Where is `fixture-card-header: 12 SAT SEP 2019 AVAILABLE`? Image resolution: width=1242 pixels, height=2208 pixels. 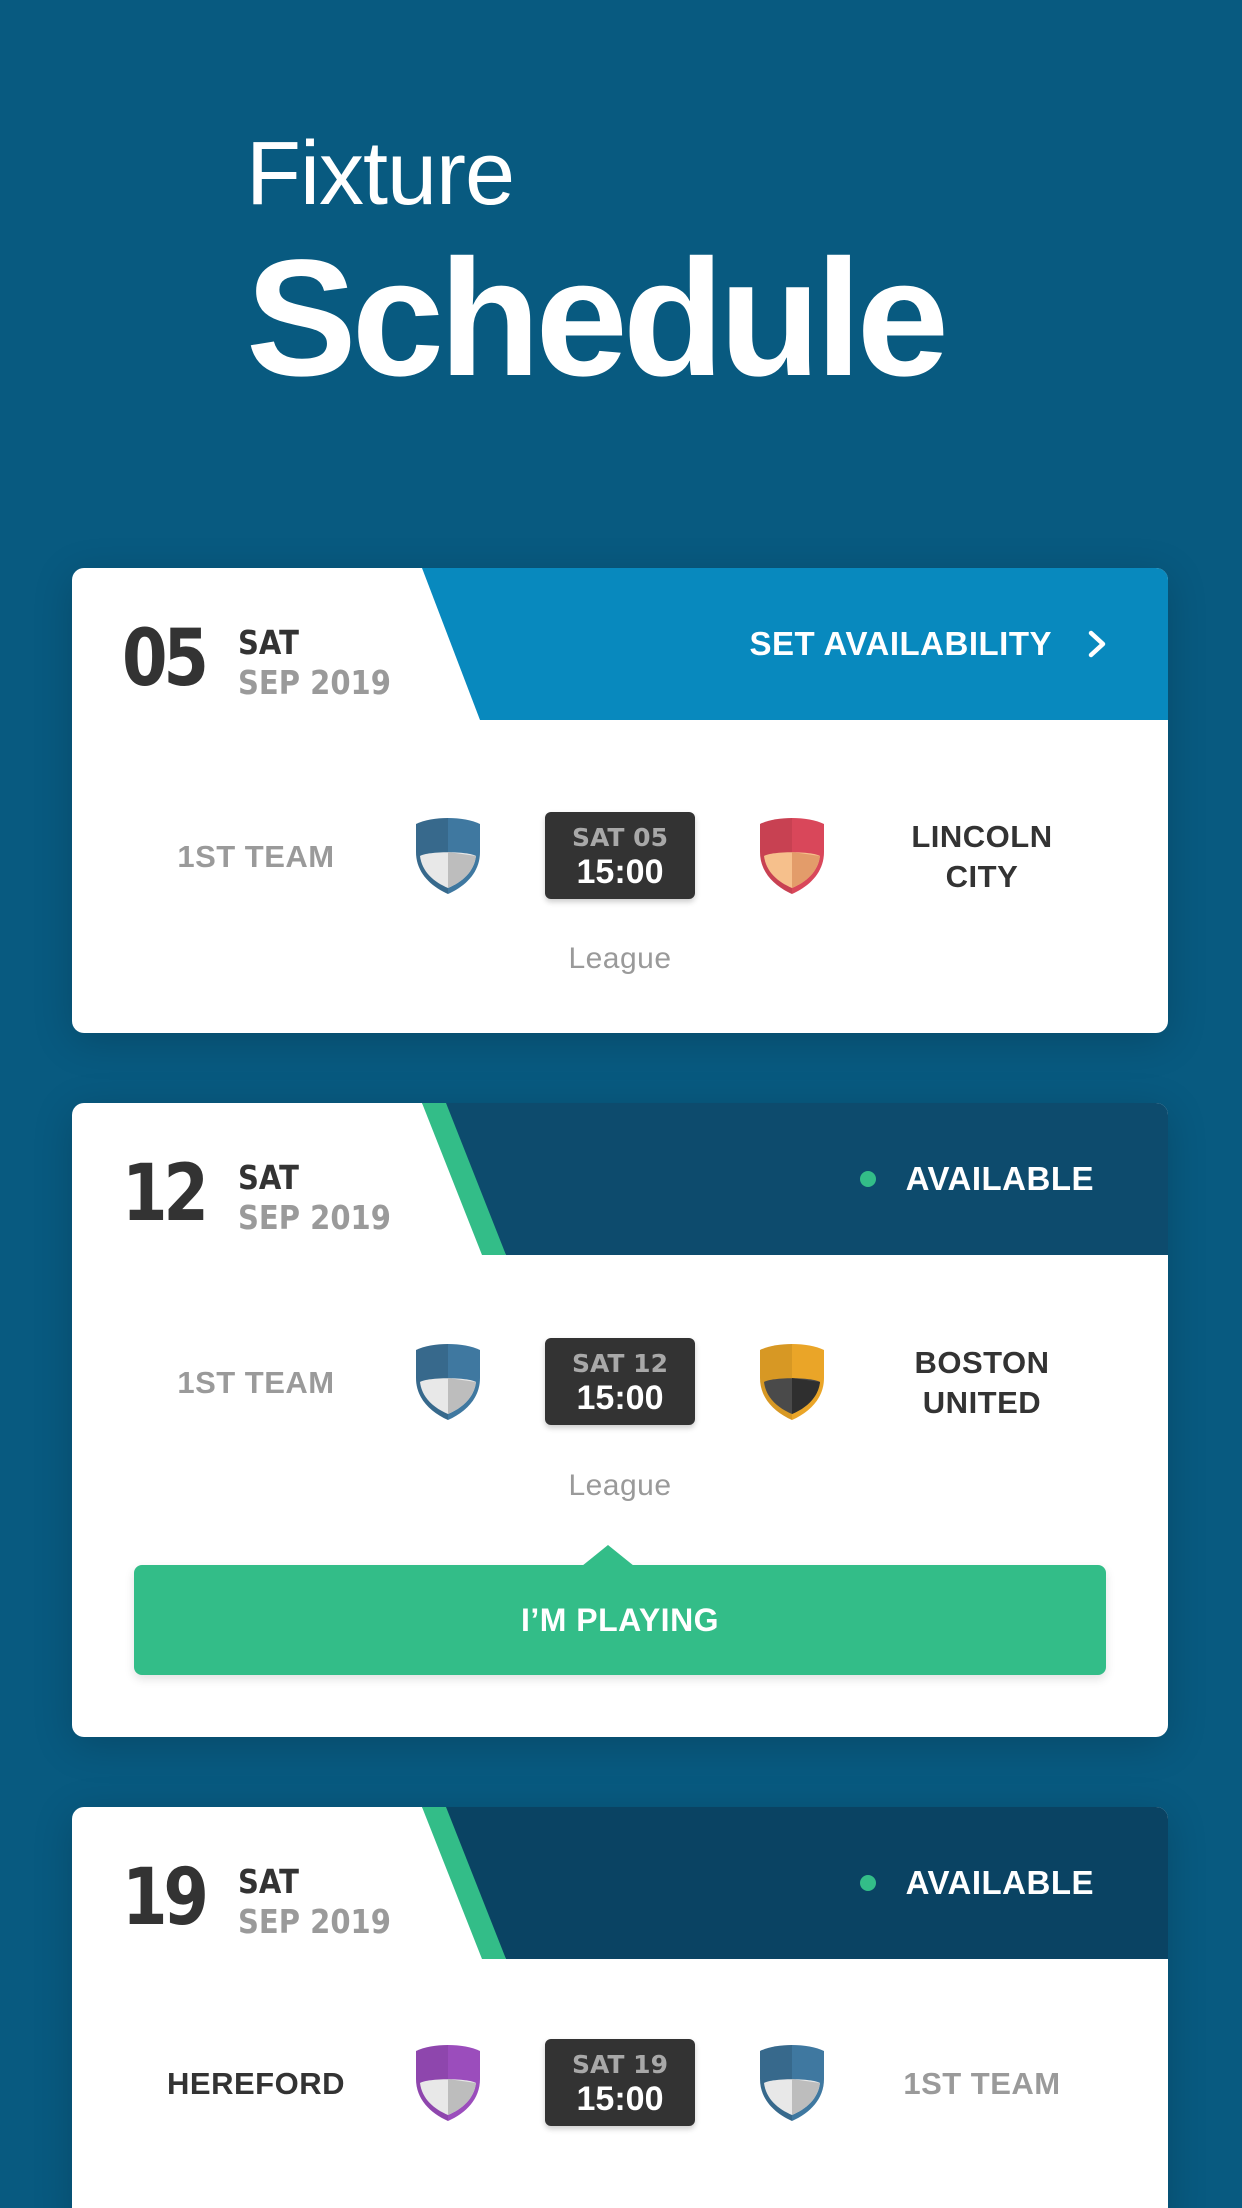
fixture-card-header: 12 SAT SEP 2019 AVAILABLE is located at coordinates (620, 1179).